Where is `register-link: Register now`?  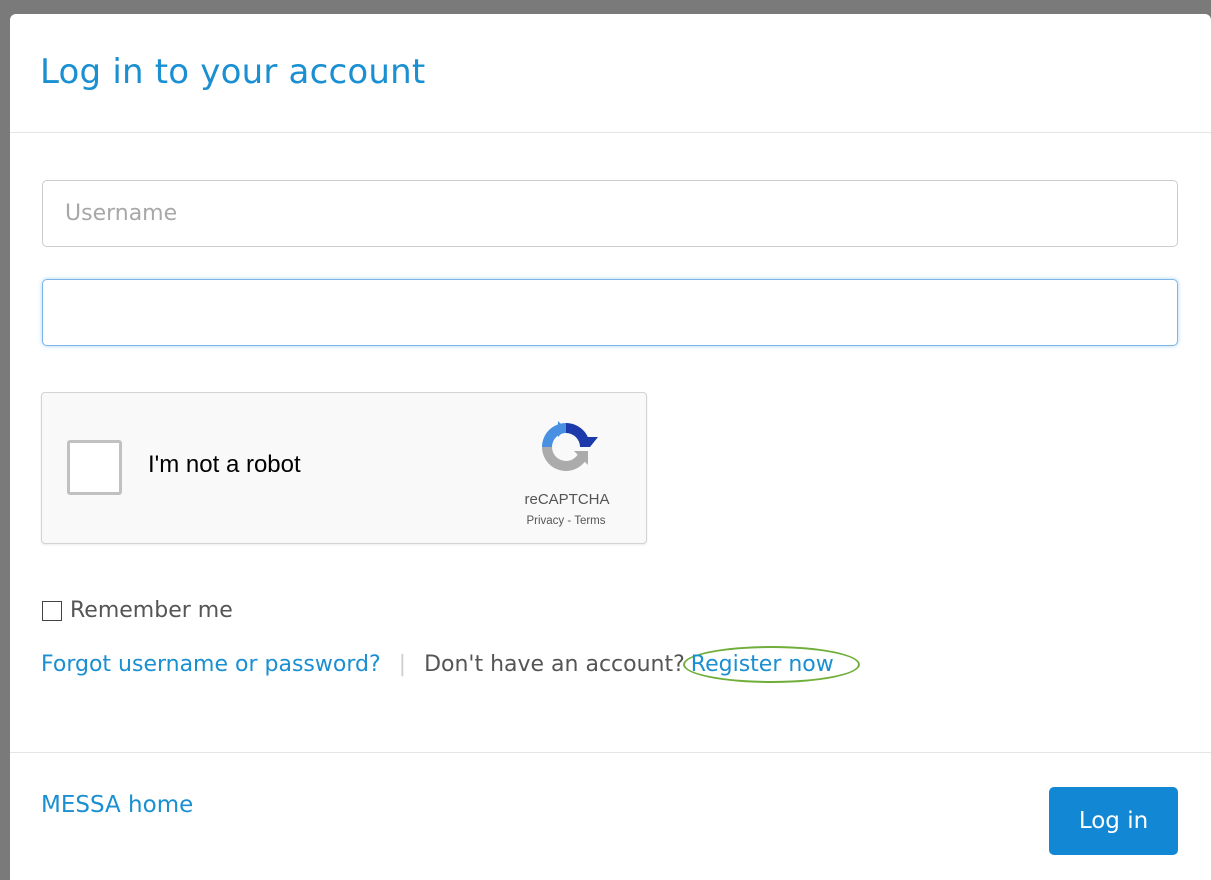 register-link: Register now is located at coordinates (762, 664).